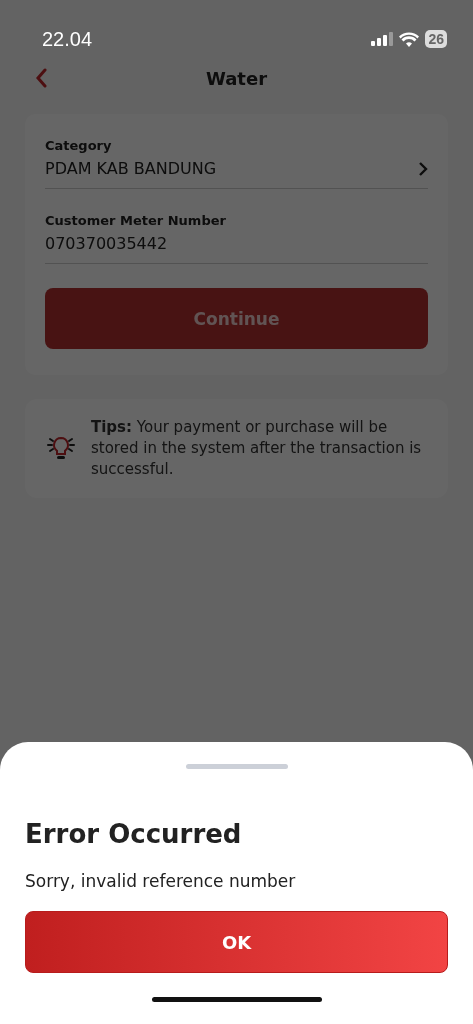 This screenshot has height=1024, width=473. What do you see at coordinates (382, 39) in the screenshot?
I see `signal-icon` at bounding box center [382, 39].